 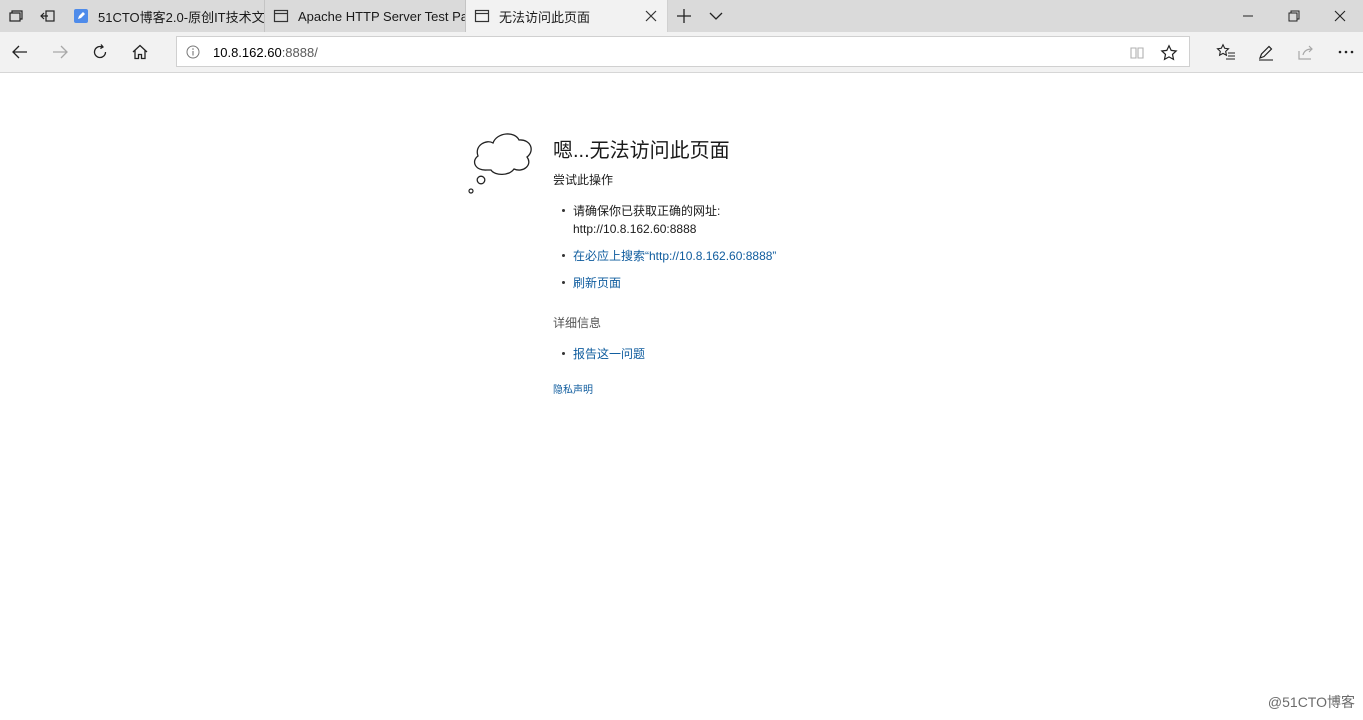 I want to click on minimize-button, so click(x=1248, y=16).